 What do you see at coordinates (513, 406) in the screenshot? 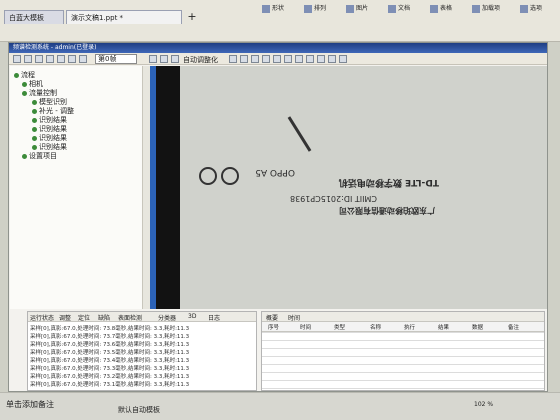
I see `zoom-control: 102 %` at bounding box center [513, 406].